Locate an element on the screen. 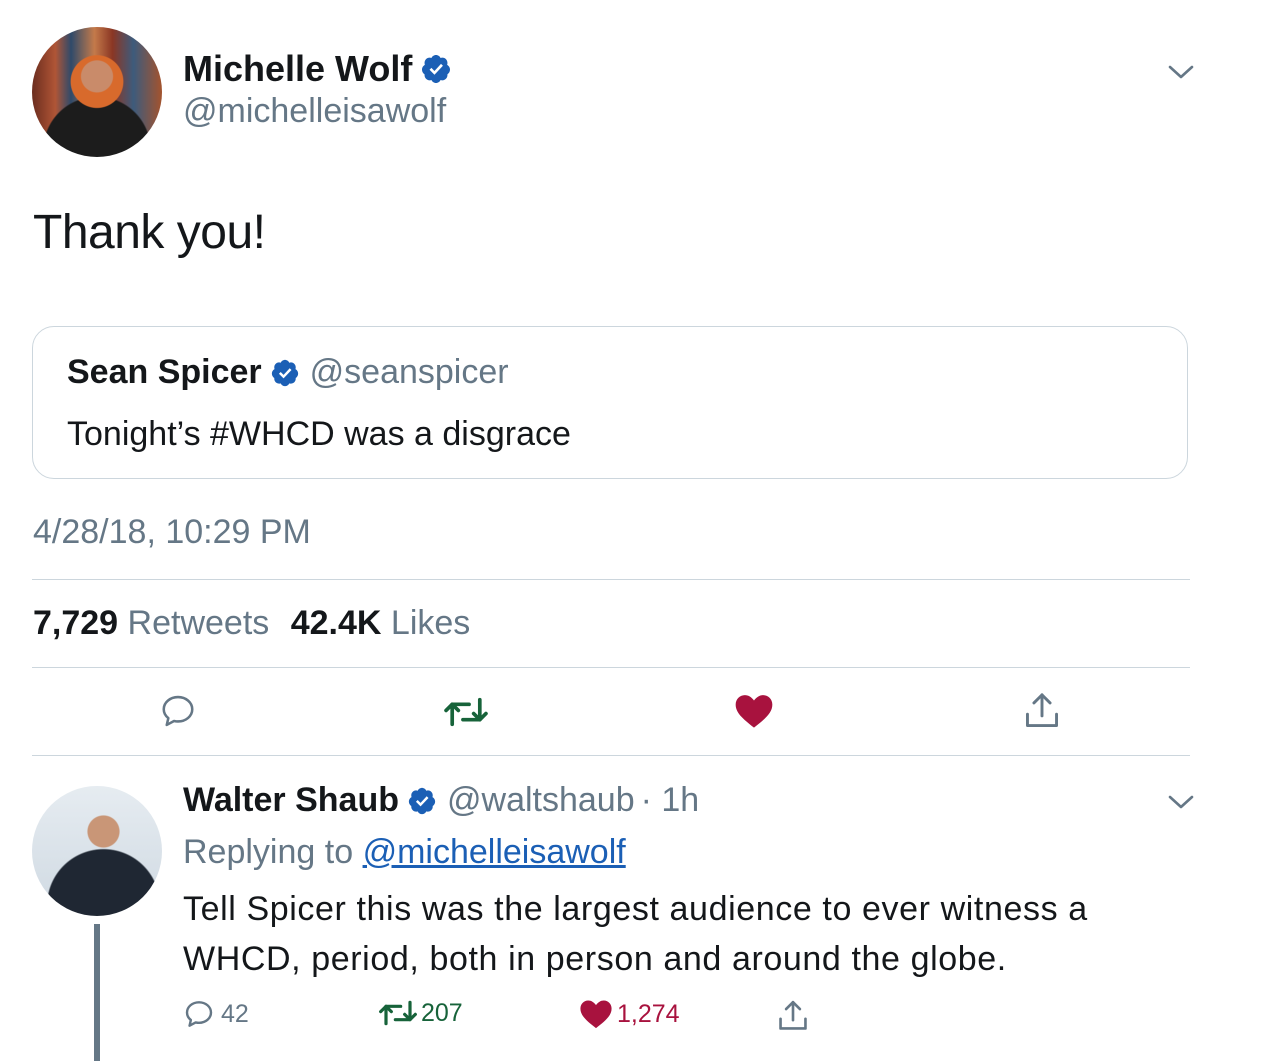 This screenshot has width=1277, height=1061. reply-header: Walter Shaub @waltshaub · 1h is located at coordinates (441, 800).